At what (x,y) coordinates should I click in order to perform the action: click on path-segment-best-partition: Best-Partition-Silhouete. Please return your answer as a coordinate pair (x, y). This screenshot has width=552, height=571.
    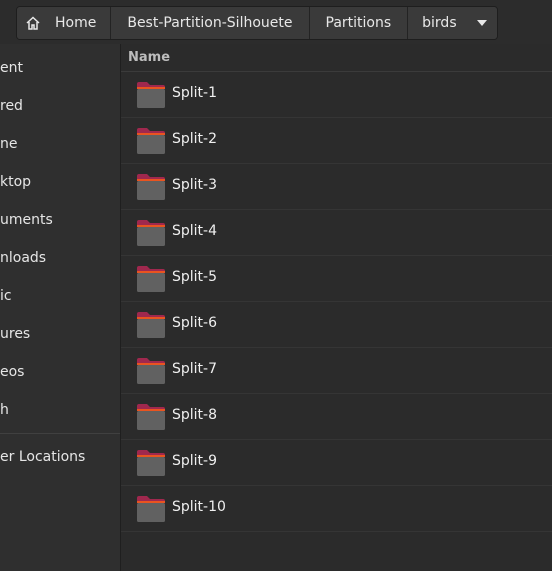
    Looking at the image, I should click on (210, 23).